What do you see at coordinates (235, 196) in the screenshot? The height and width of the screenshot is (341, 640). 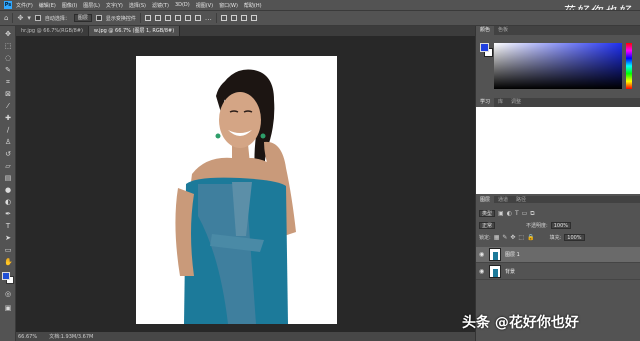 I see `photo-woman-blue-dress` at bounding box center [235, 196].